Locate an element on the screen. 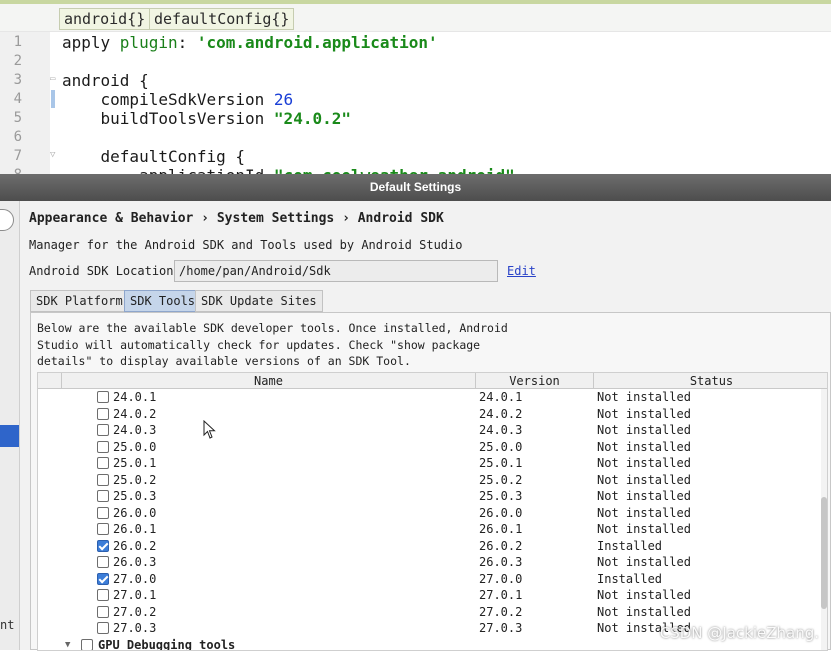  sidebar-item-label: nt is located at coordinates (7, 625).